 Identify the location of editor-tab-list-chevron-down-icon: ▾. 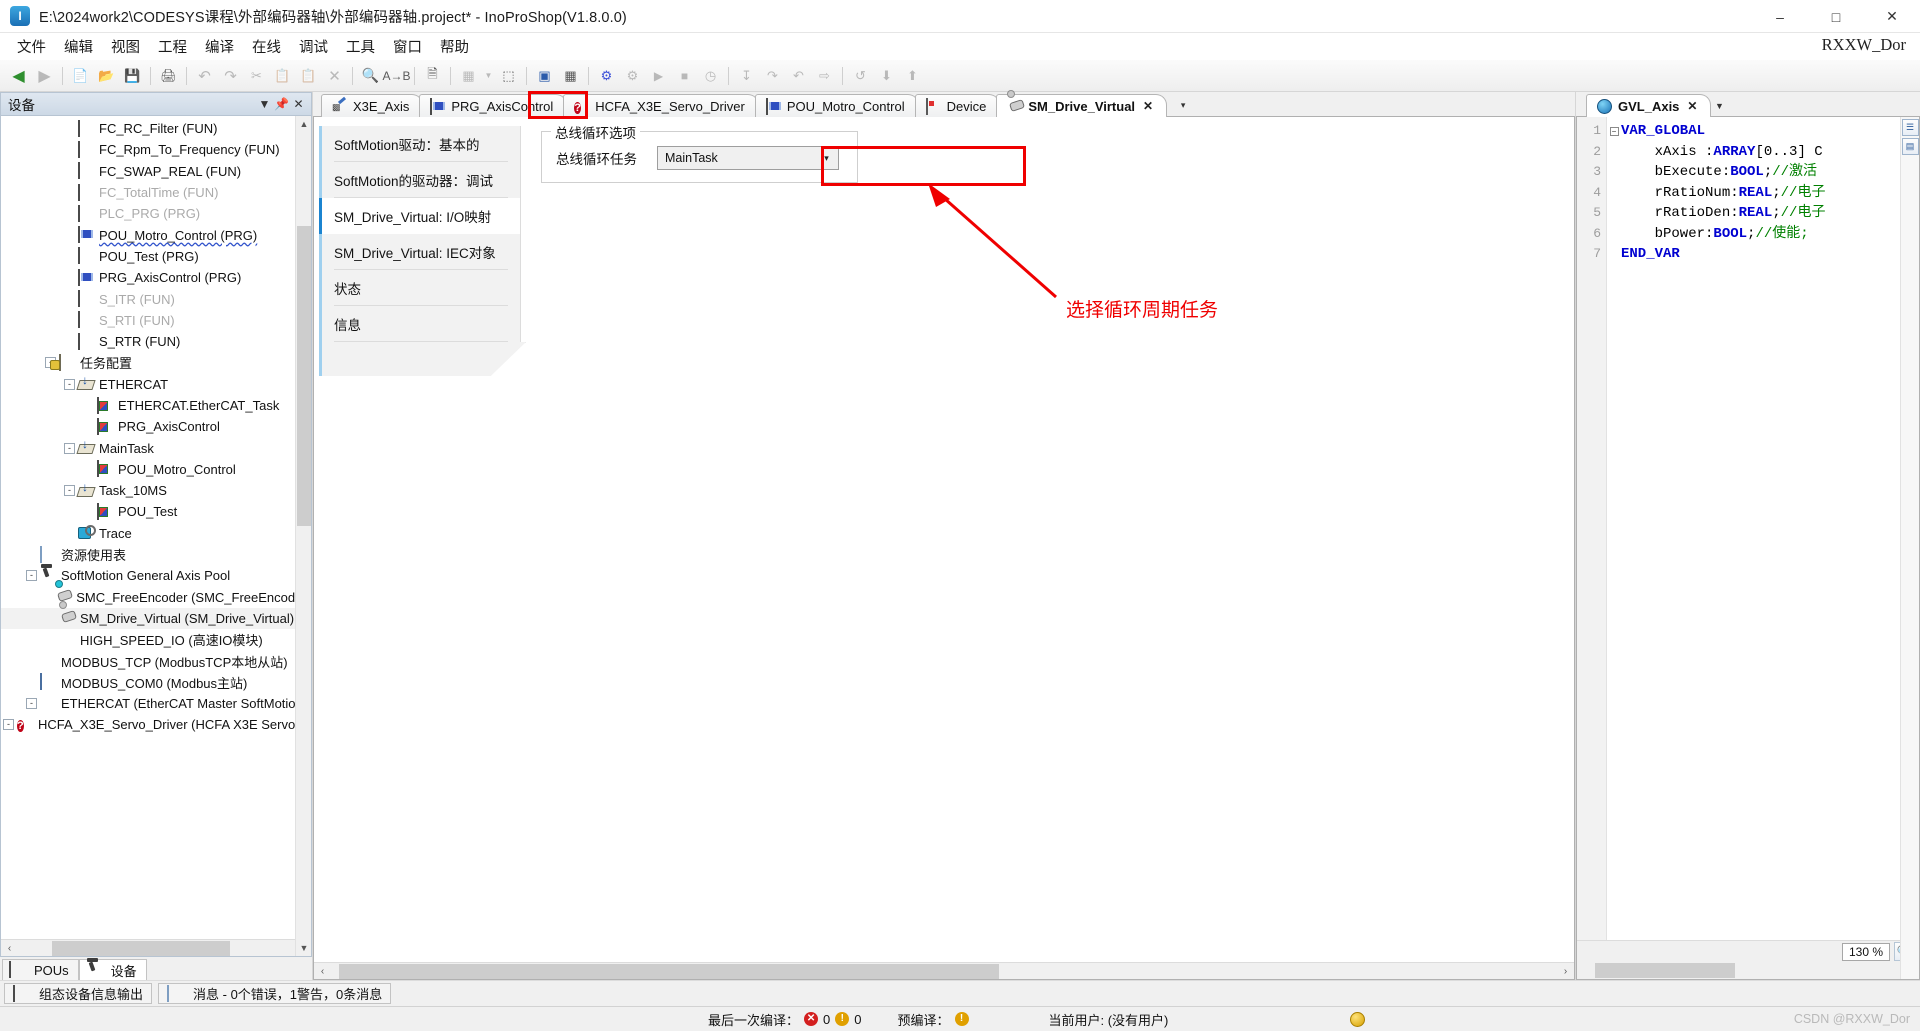
(1183, 105).